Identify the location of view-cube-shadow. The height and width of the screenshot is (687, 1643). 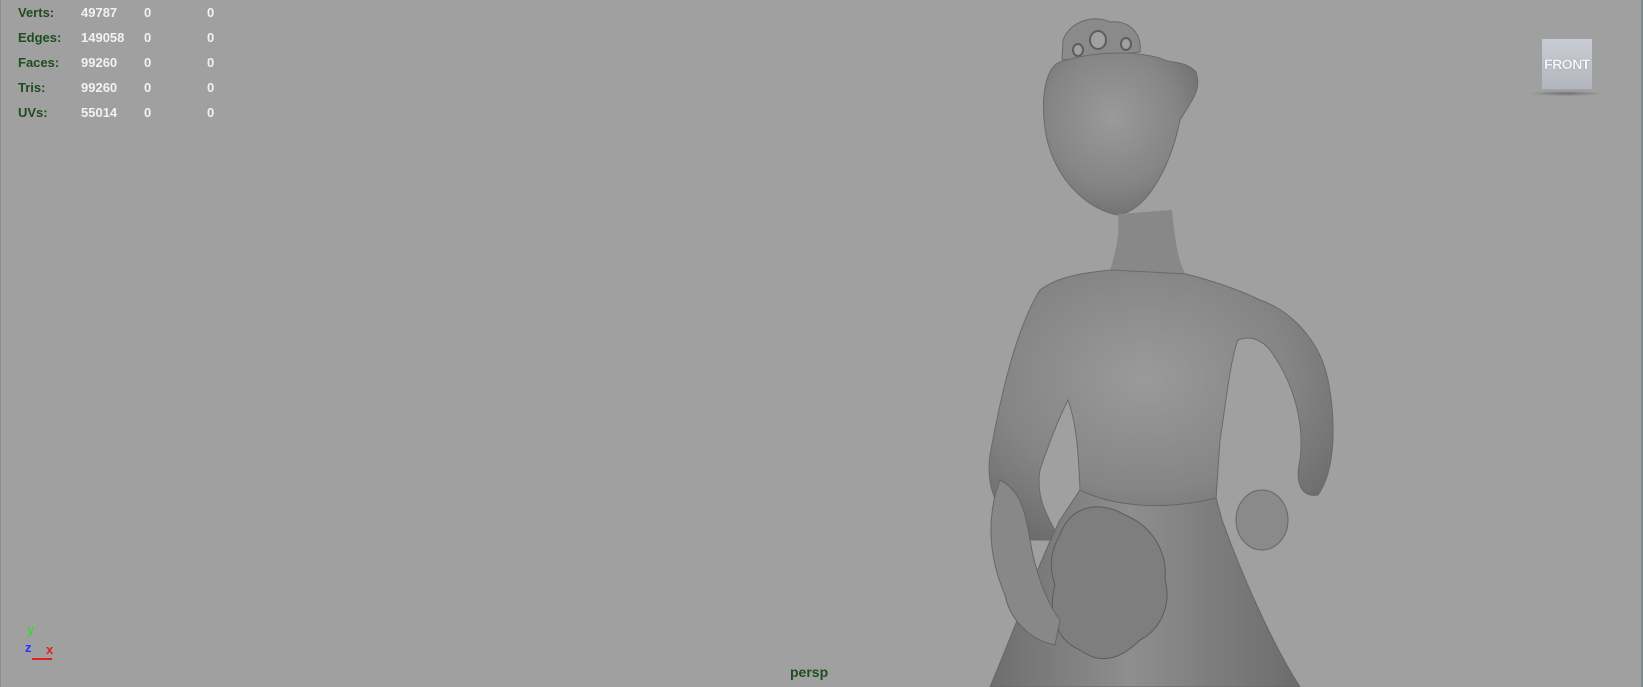
(1566, 93).